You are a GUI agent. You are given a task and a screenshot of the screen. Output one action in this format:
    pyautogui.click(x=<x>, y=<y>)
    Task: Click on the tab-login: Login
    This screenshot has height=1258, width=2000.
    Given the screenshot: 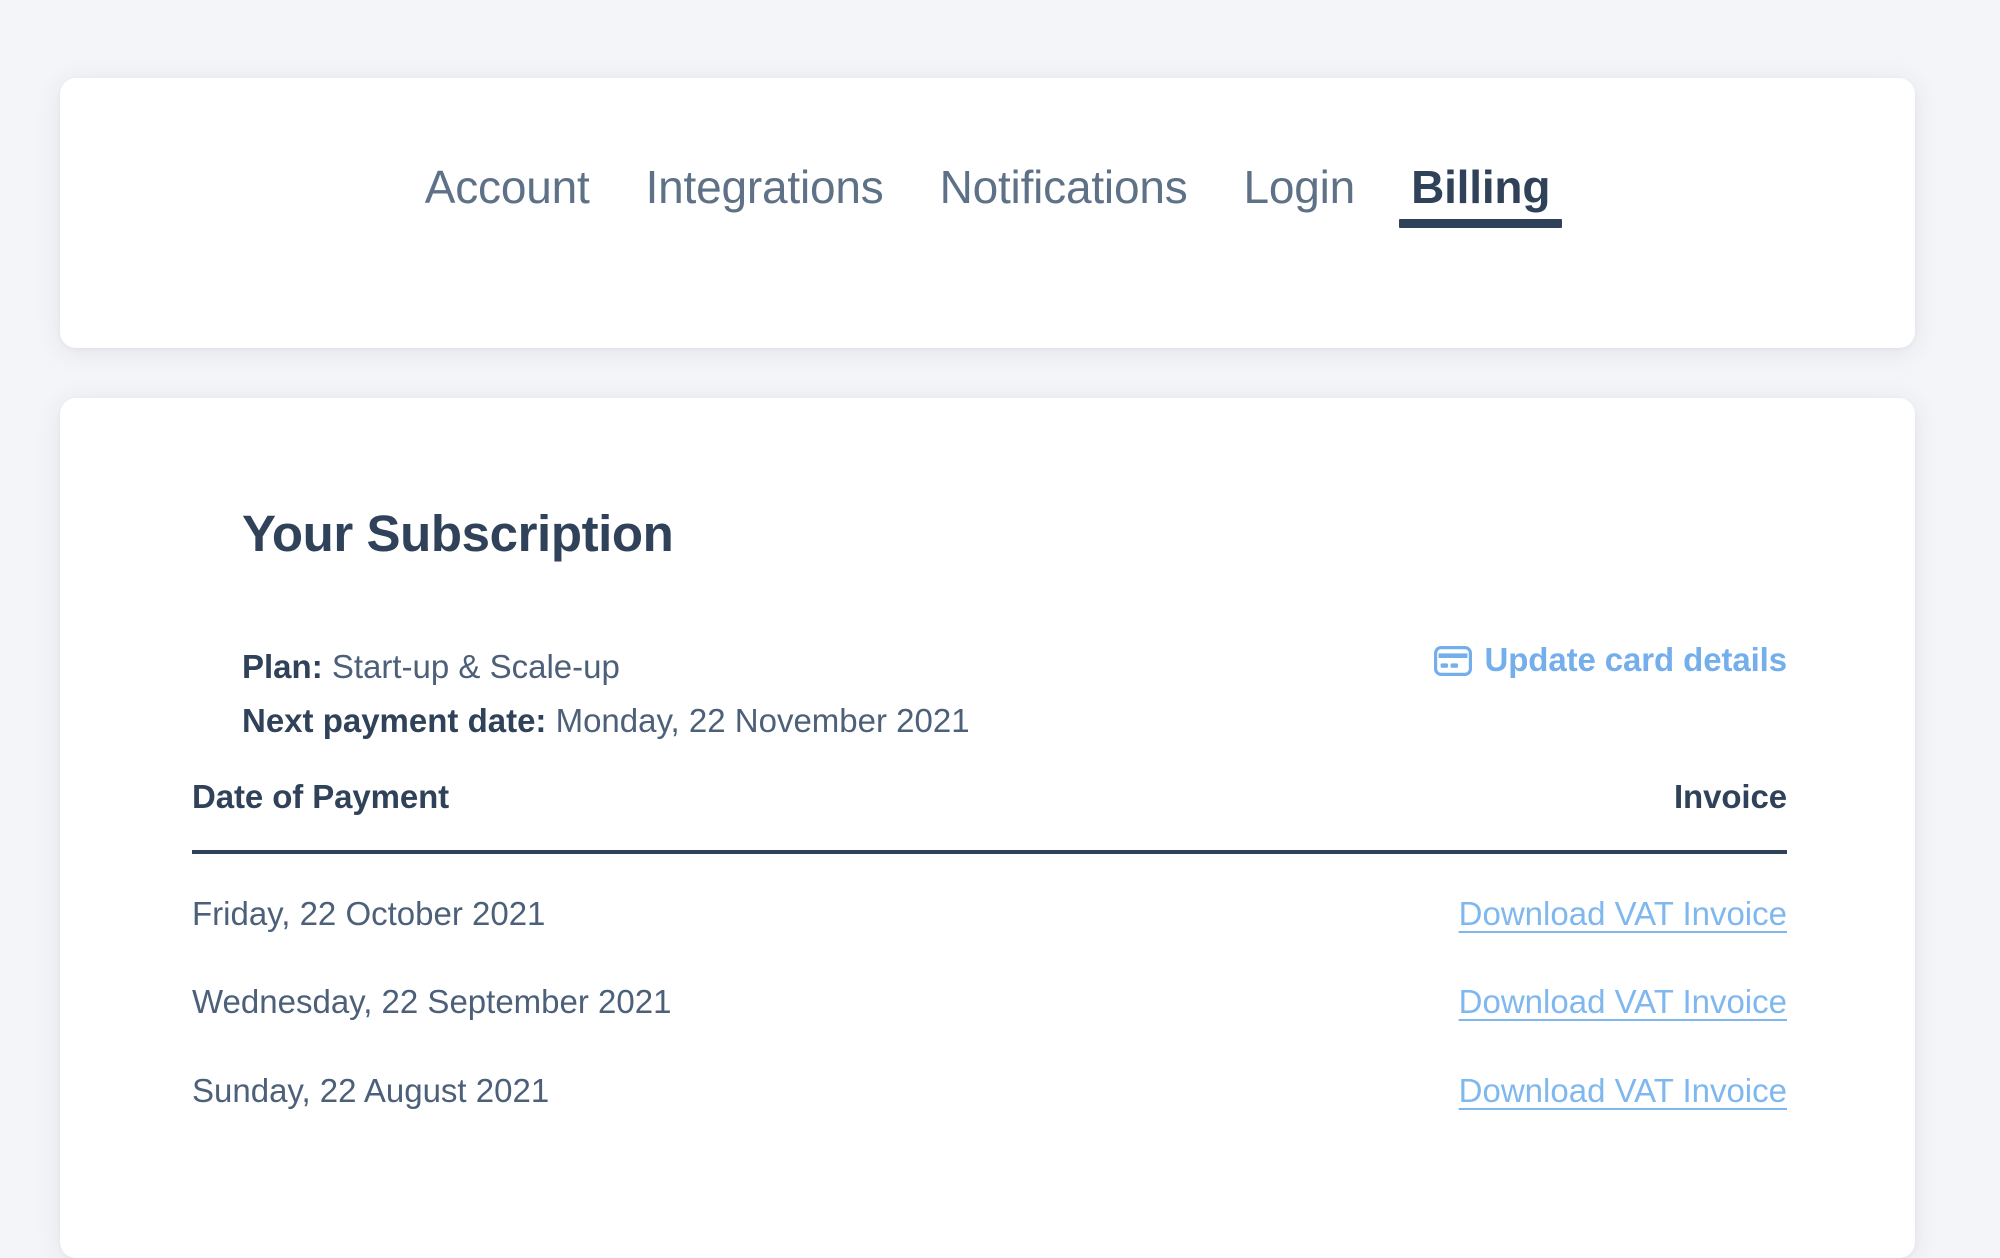 What is the action you would take?
    pyautogui.click(x=1300, y=206)
    